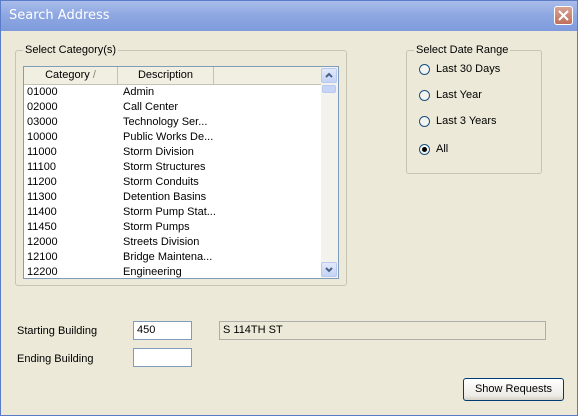 The width and height of the screenshot is (578, 416). I want to click on category-code: 12000, so click(42, 242).